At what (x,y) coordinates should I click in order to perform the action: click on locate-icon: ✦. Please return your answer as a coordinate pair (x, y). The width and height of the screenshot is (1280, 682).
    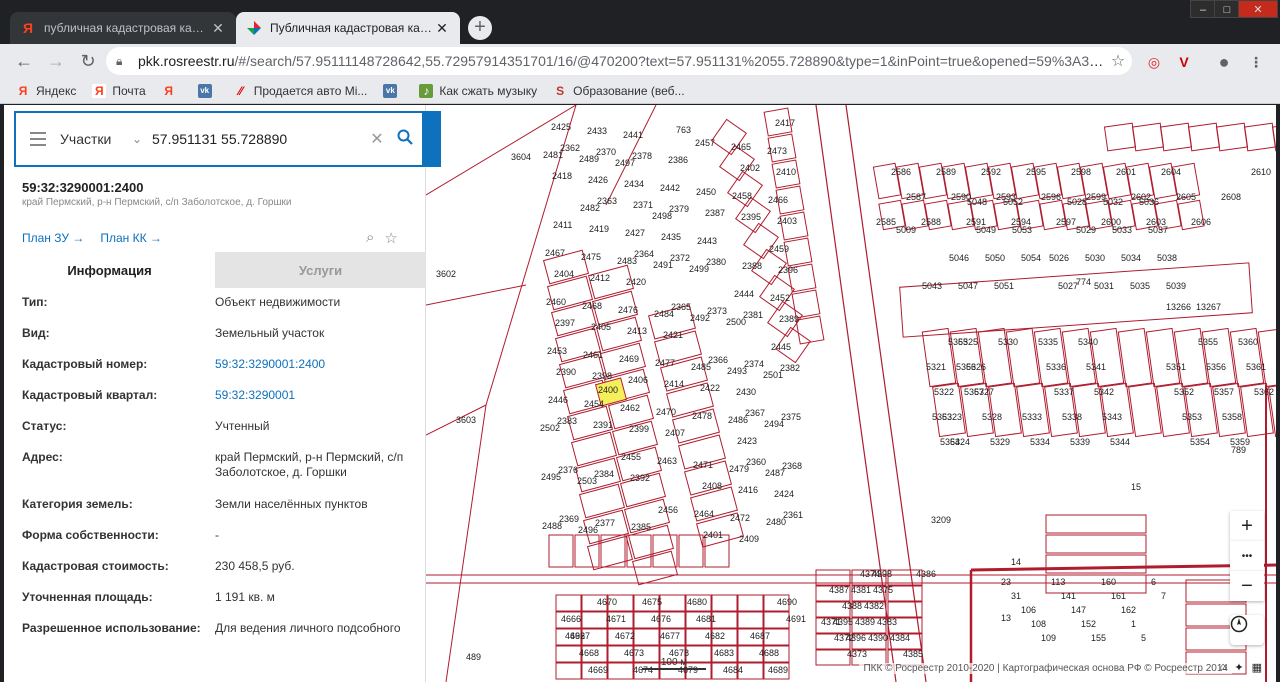
    Looking at the image, I should click on (1238, 667).